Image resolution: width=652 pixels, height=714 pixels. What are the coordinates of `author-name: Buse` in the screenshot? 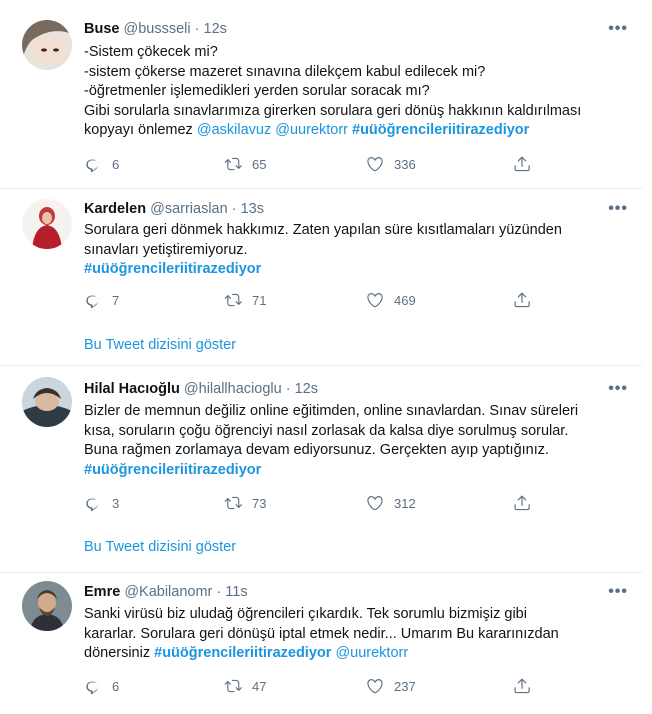 It's located at (101, 29).